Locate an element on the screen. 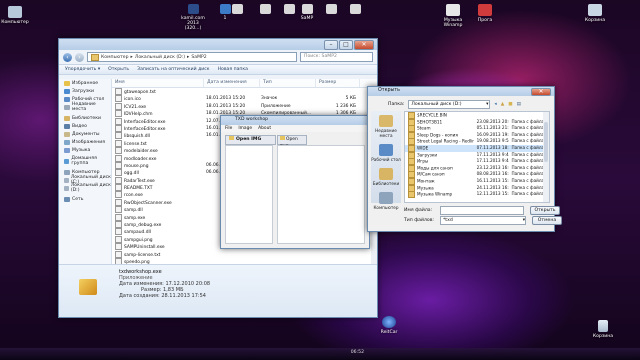 The image size is (640, 360). nav-item: Домашняя группа is located at coordinates (85, 161).